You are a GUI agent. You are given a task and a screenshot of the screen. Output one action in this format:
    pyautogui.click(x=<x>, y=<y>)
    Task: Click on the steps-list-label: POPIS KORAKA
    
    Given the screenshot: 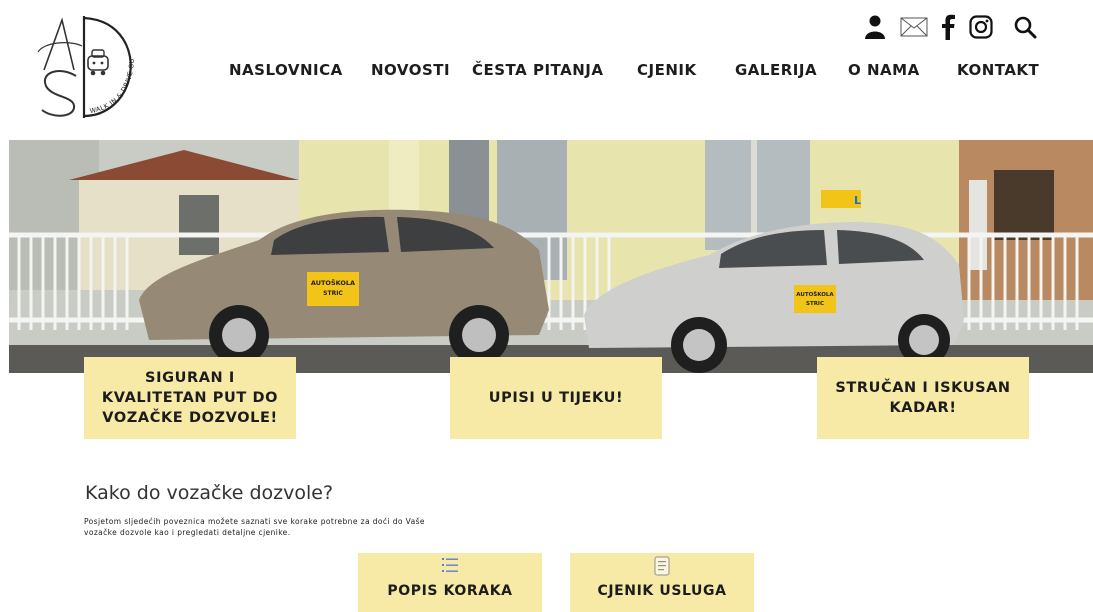 What is the action you would take?
    pyautogui.click(x=450, y=591)
    